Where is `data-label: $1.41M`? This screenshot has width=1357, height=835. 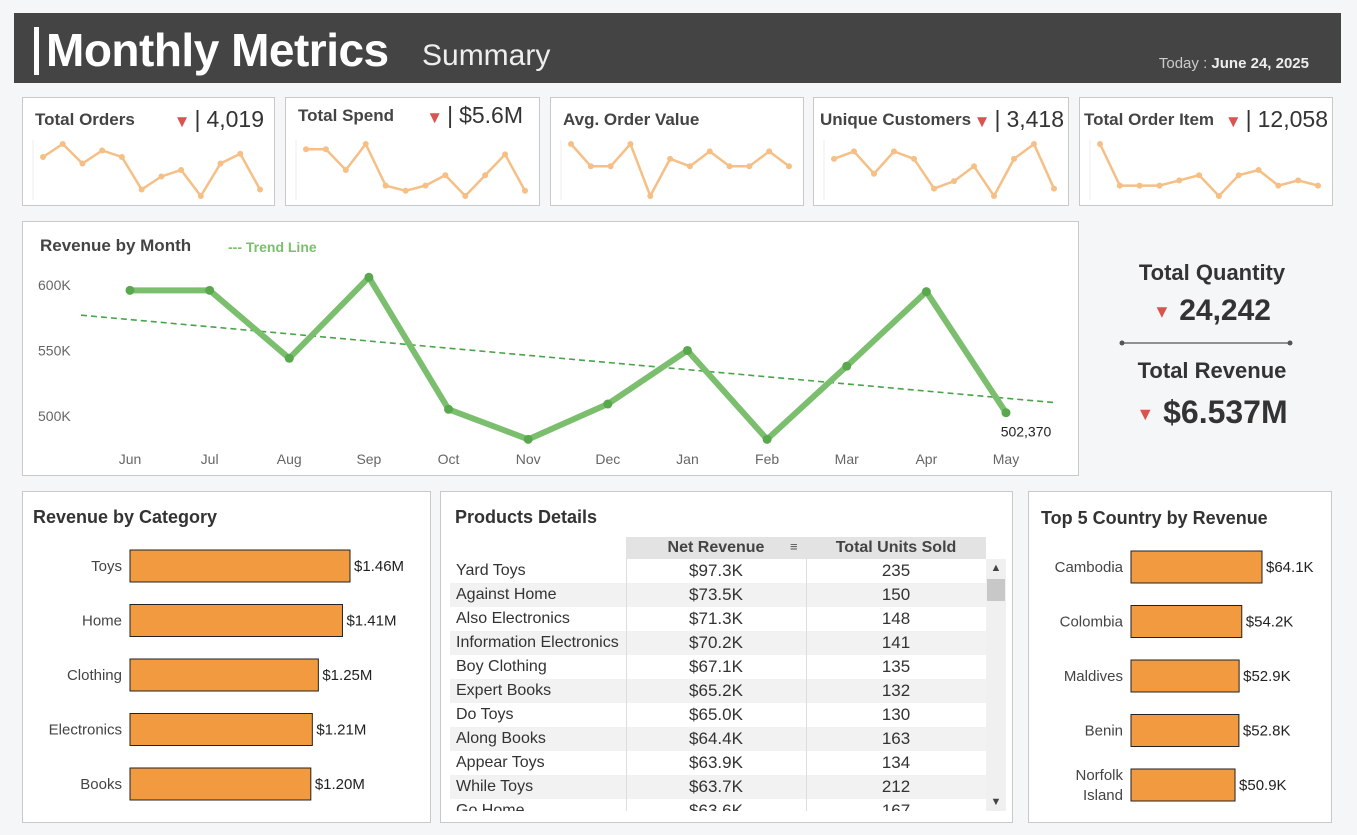 data-label: $1.41M is located at coordinates (371, 621).